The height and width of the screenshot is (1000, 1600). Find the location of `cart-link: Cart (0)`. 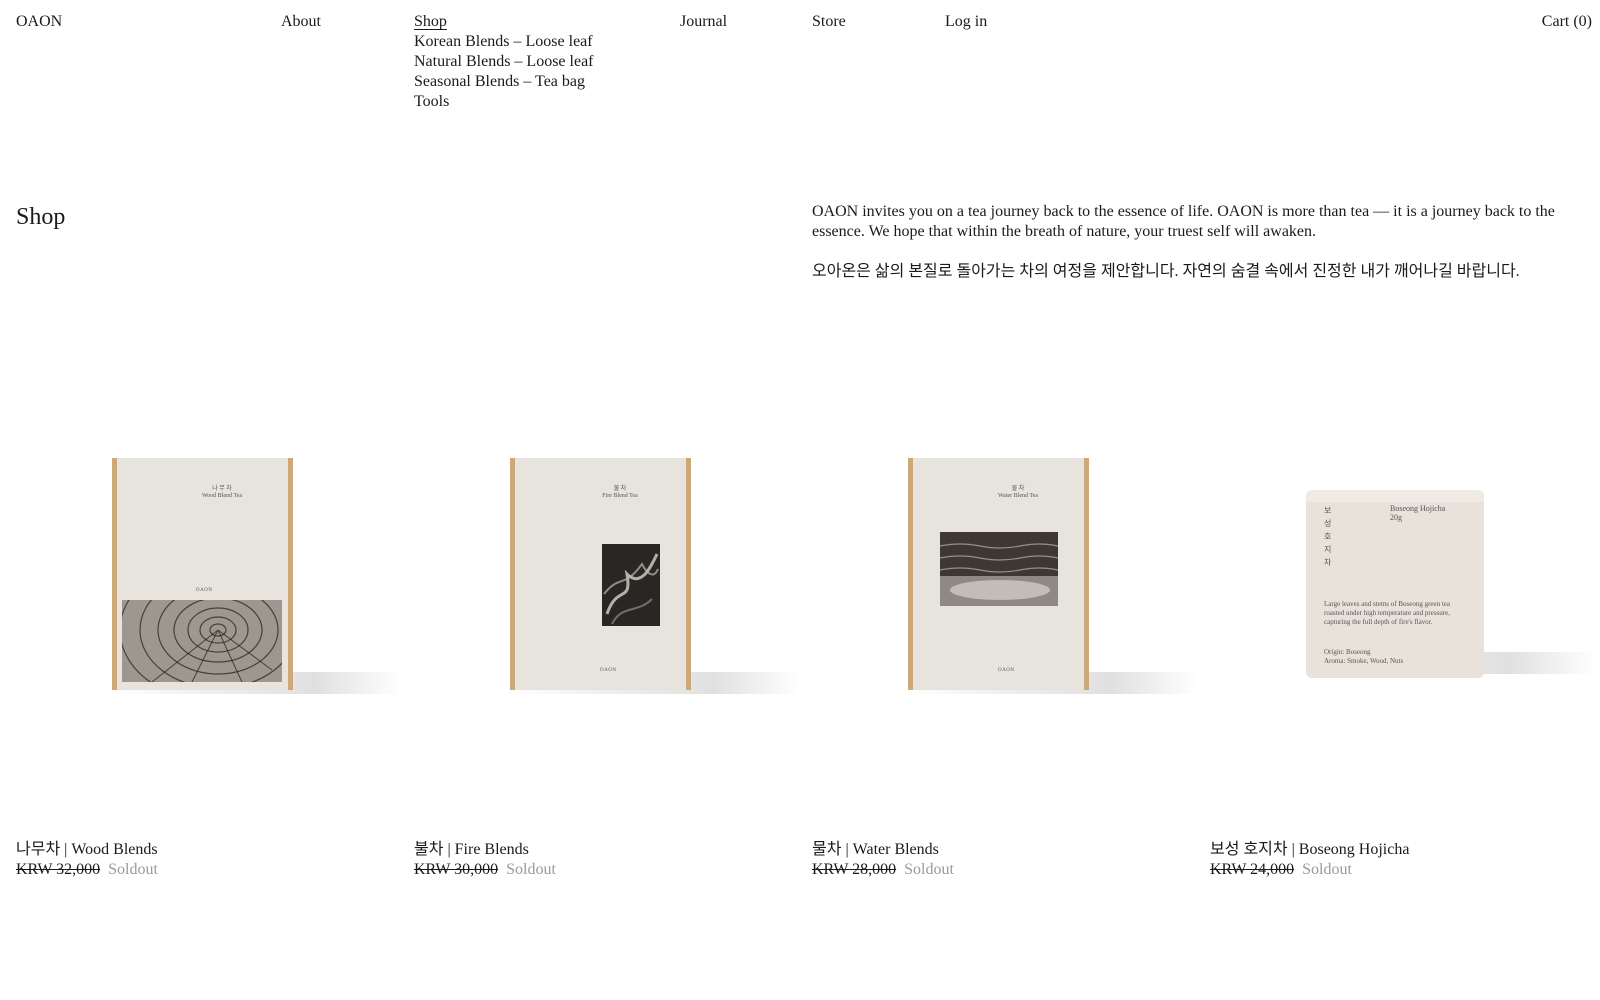

cart-link: Cart (0) is located at coordinates (1567, 22).